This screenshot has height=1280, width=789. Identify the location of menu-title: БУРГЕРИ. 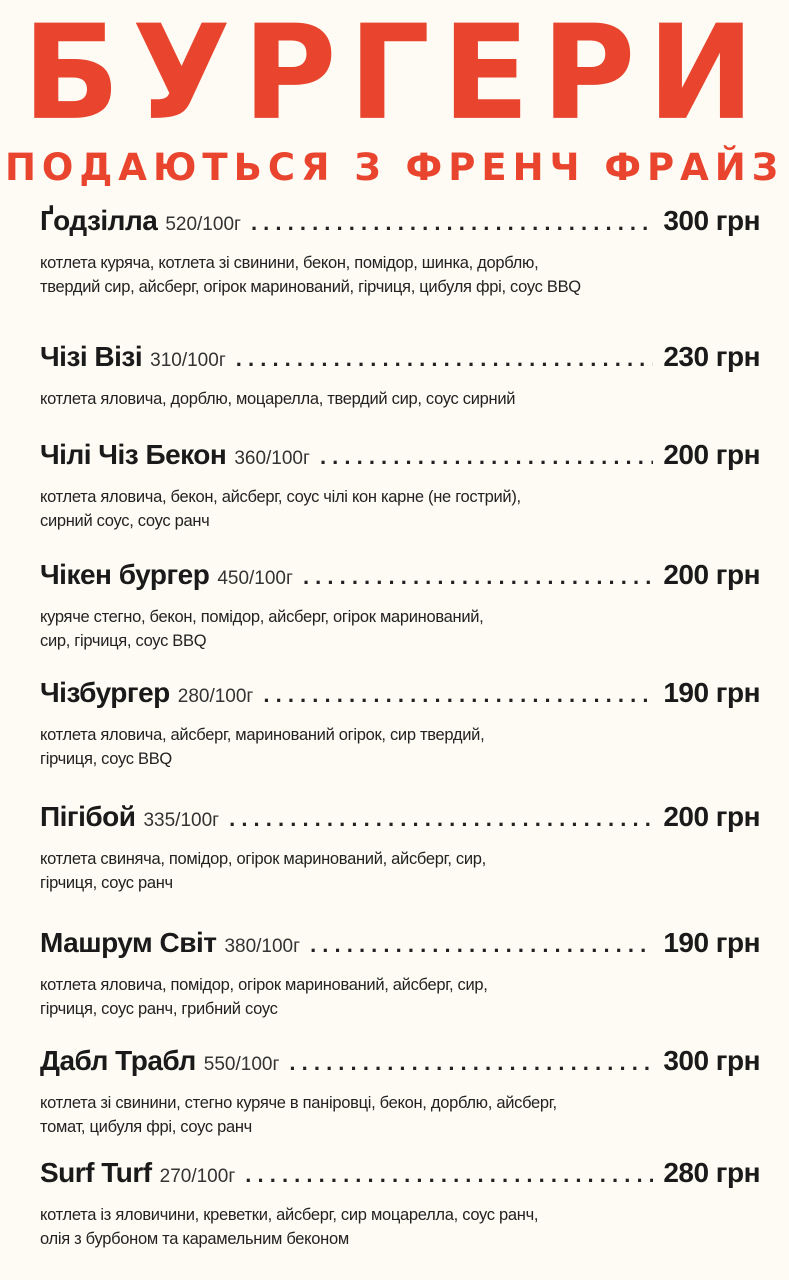
(394, 75).